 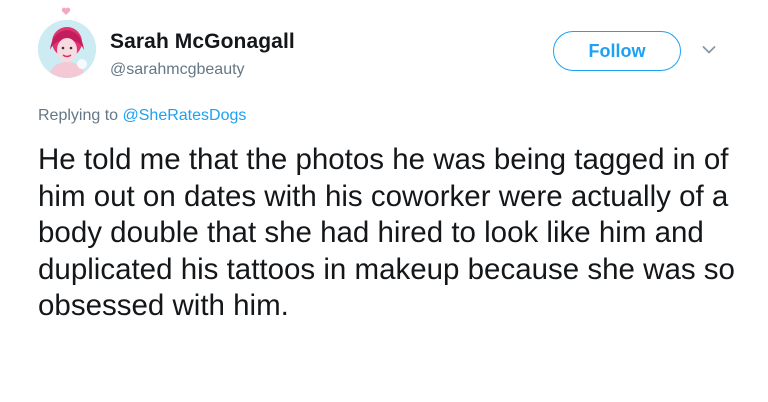 What do you see at coordinates (185, 115) in the screenshot?
I see `reply-target-link: @SheRatesDogs` at bounding box center [185, 115].